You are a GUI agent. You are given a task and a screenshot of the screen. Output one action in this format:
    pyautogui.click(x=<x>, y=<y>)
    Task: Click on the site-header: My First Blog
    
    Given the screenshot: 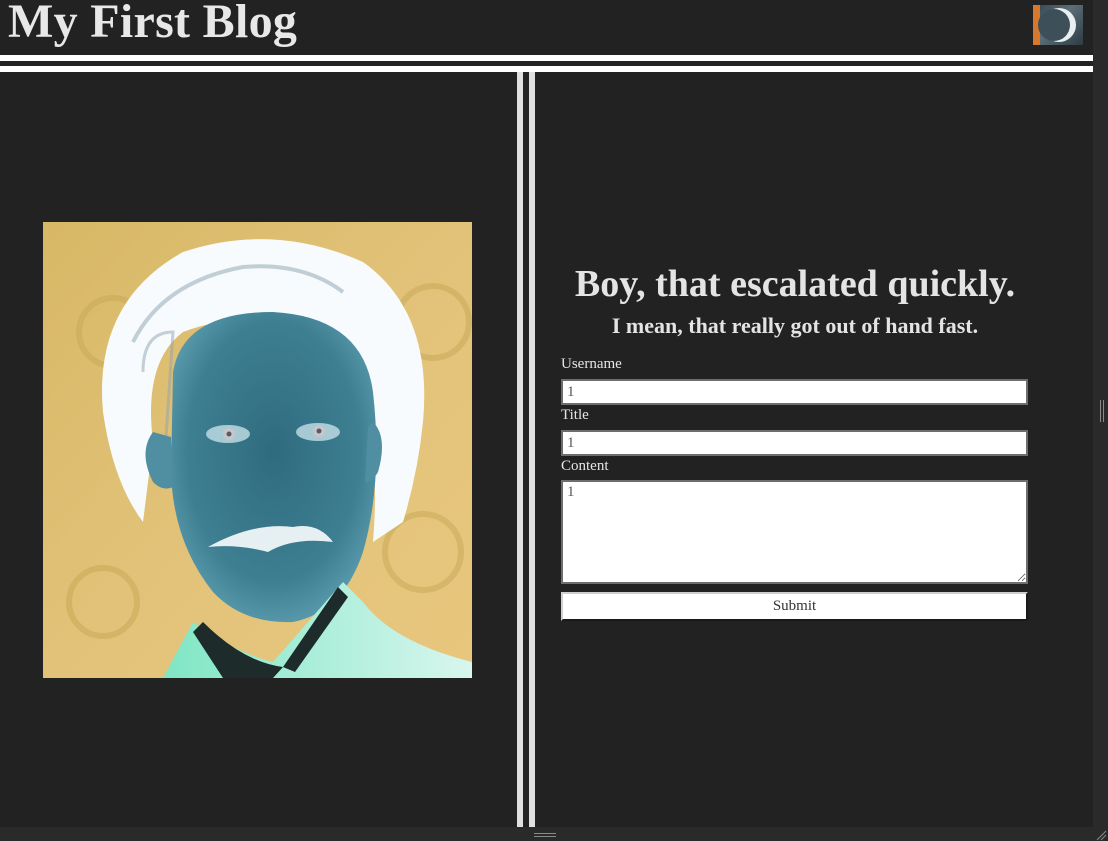 What is the action you would take?
    pyautogui.click(x=546, y=27)
    